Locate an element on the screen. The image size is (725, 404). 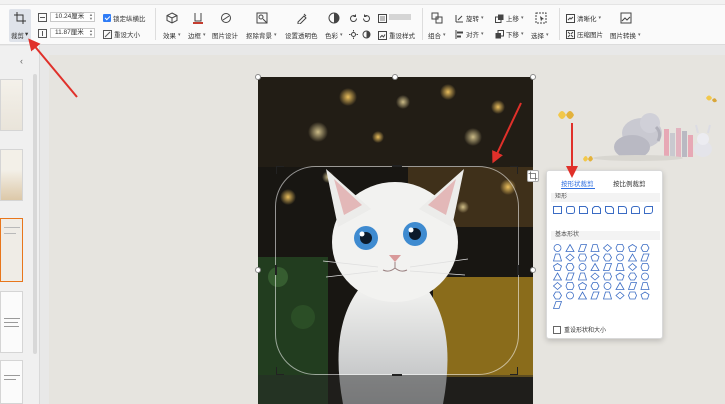
crop-handle-top is located at coordinates (397, 166).